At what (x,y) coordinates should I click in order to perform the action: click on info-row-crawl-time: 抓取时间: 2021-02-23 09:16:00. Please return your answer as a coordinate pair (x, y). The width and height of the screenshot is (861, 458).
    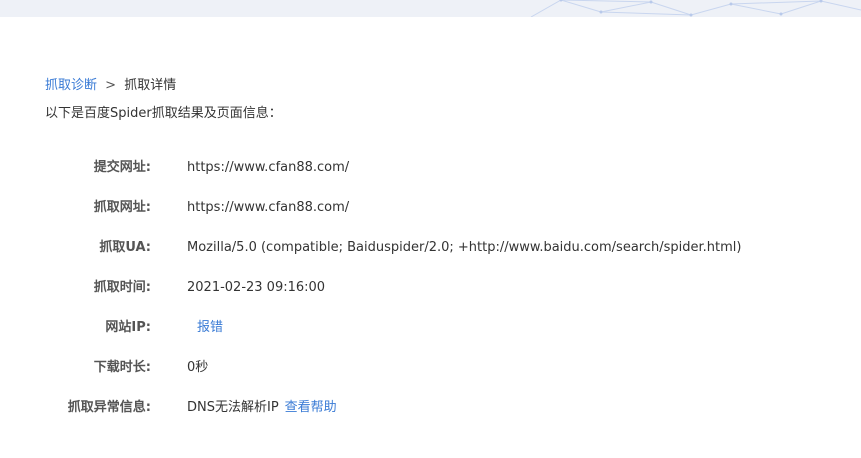
    Looking at the image, I should click on (430, 288).